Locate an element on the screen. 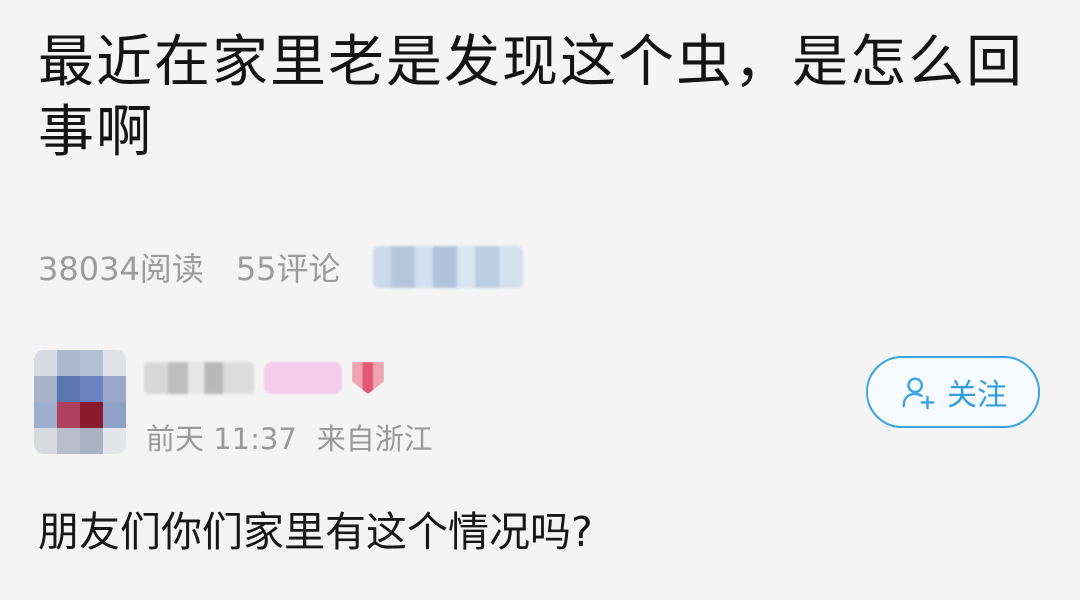 Image resolution: width=1080 pixels, height=600 pixels. avatar is located at coordinates (80, 402).